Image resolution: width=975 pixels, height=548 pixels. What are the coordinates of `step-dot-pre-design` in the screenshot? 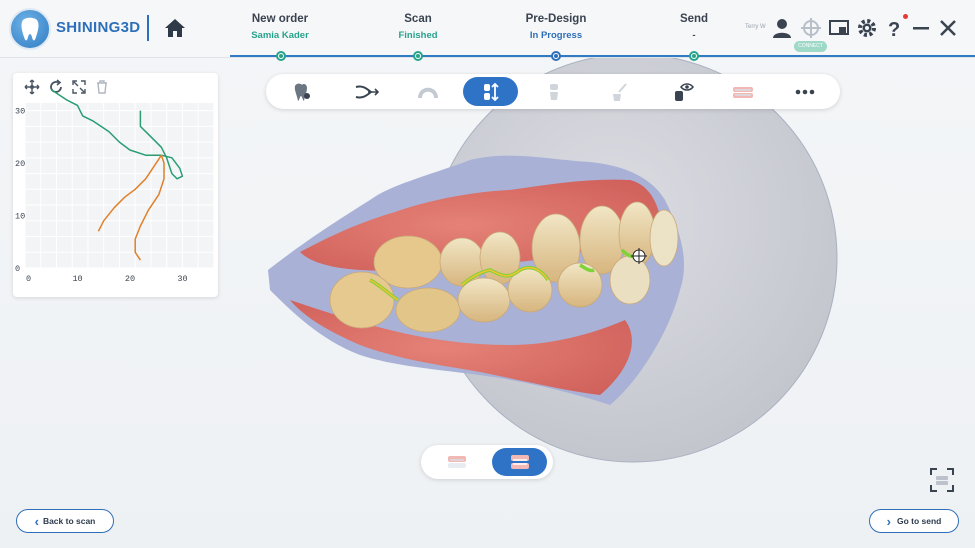 It's located at (556, 56).